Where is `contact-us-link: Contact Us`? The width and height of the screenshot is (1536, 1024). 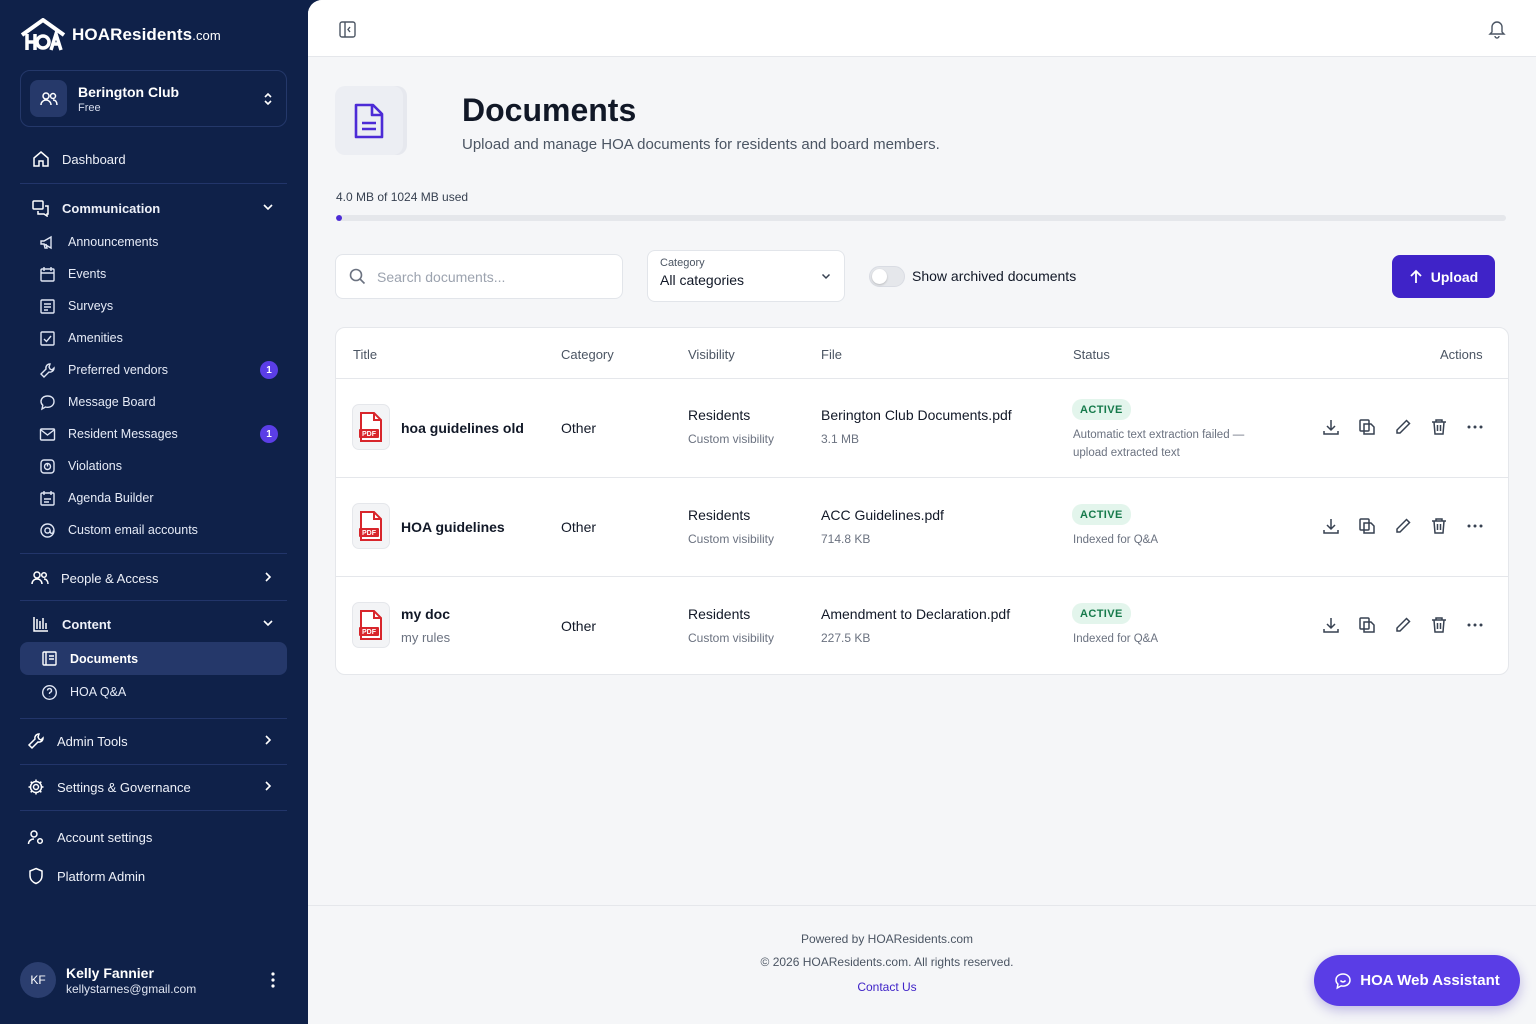 contact-us-link: Contact Us is located at coordinates (886, 987).